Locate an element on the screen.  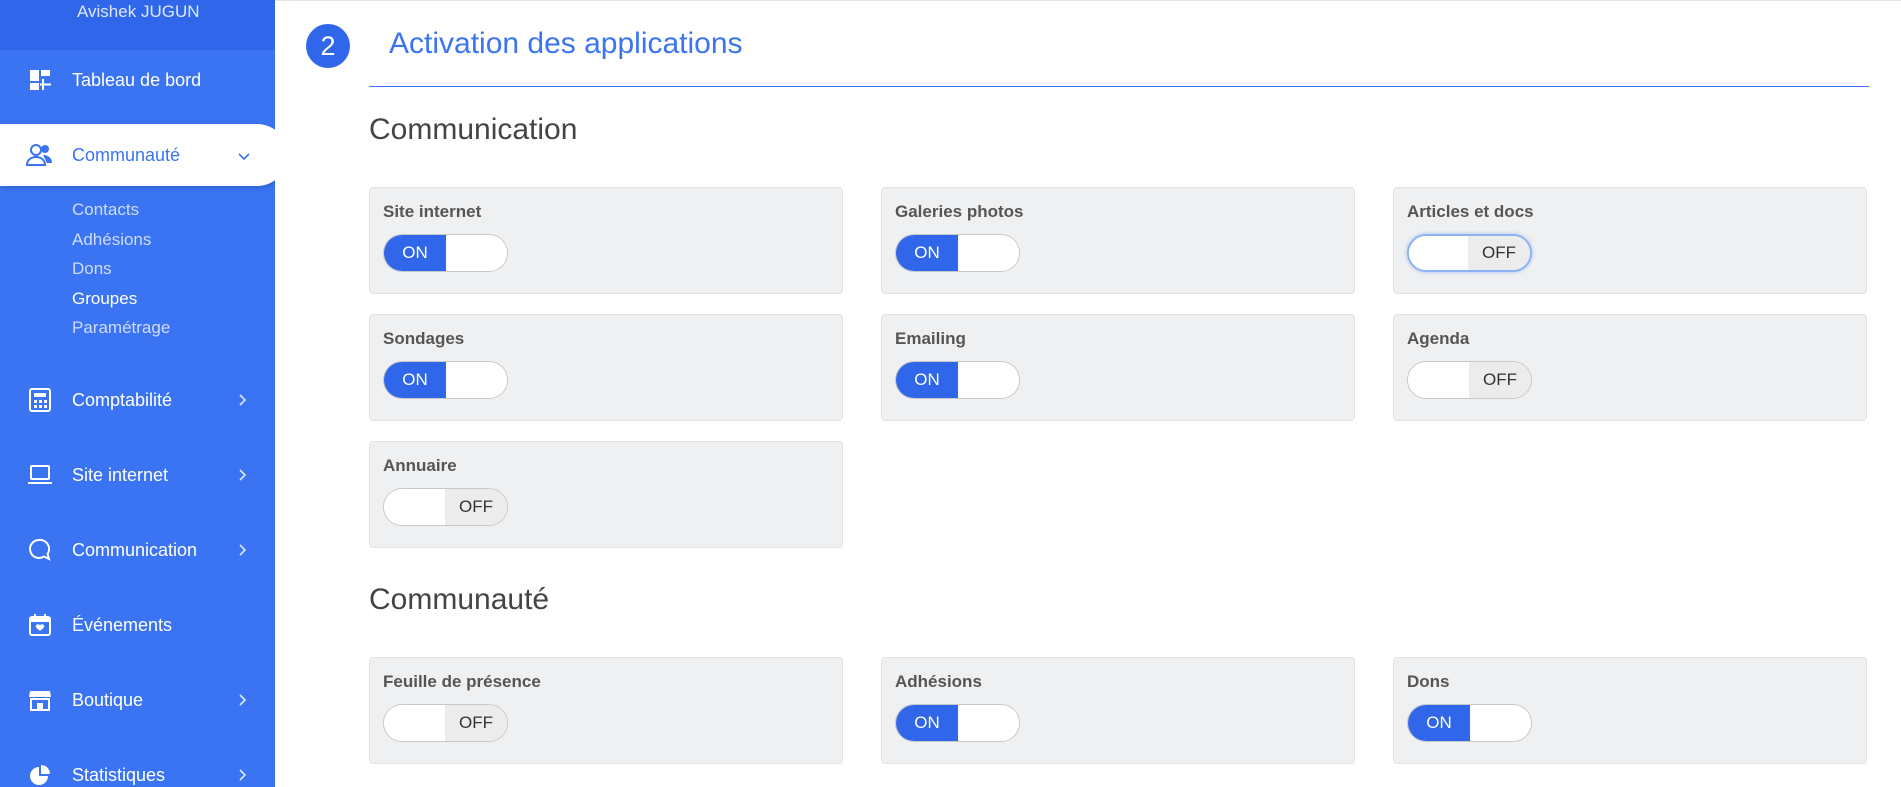
app-label: Agenda is located at coordinates (1438, 338).